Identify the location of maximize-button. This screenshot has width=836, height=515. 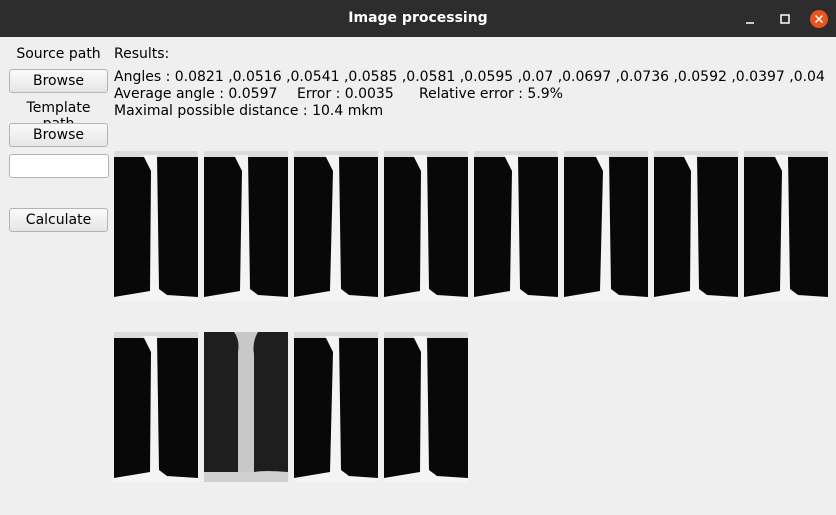
(785, 19).